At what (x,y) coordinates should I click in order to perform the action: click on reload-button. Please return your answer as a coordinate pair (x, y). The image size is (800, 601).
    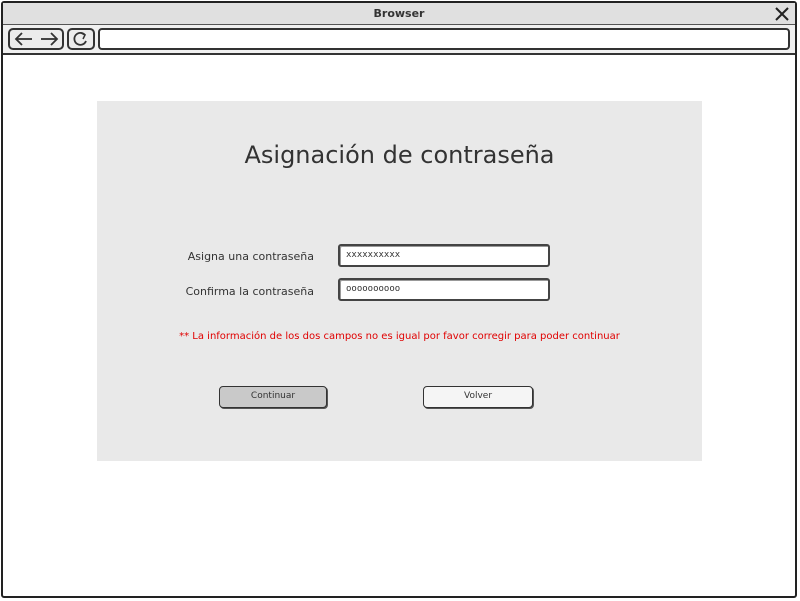
    Looking at the image, I should click on (81, 39).